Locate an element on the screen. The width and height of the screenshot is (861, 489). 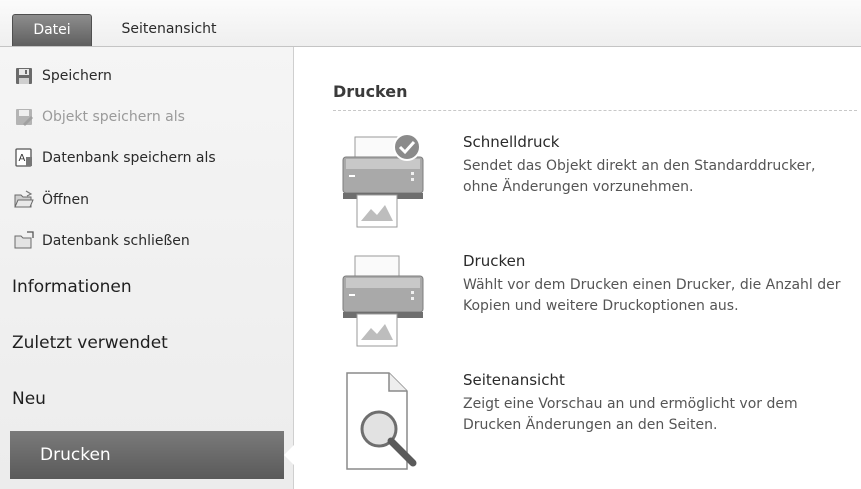
objekt-speichern-als-command: Objekt speichern als is located at coordinates (99, 117).